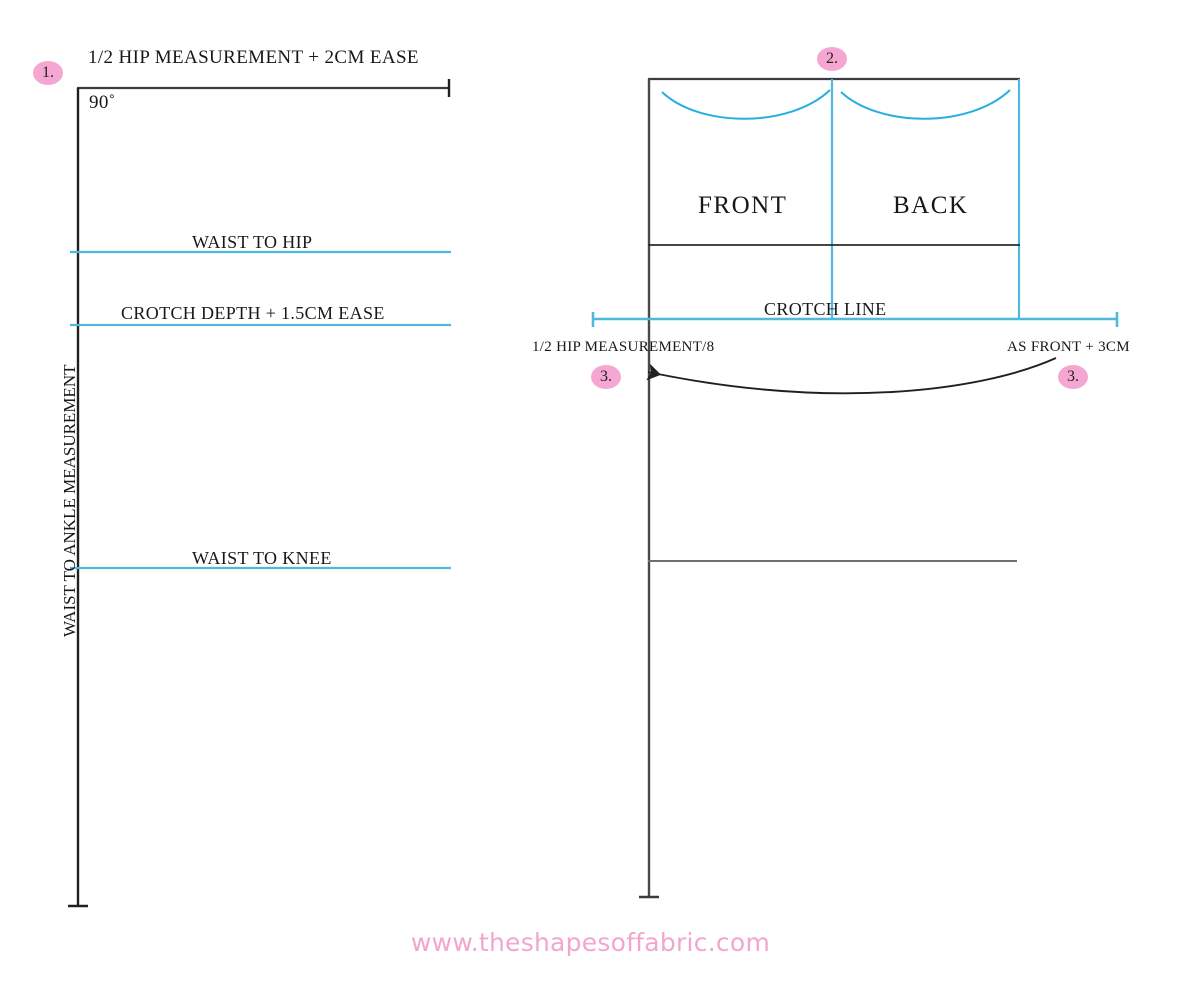 This screenshot has height=984, width=1181. What do you see at coordinates (102, 102) in the screenshot?
I see `right-angle-label: 90˚` at bounding box center [102, 102].